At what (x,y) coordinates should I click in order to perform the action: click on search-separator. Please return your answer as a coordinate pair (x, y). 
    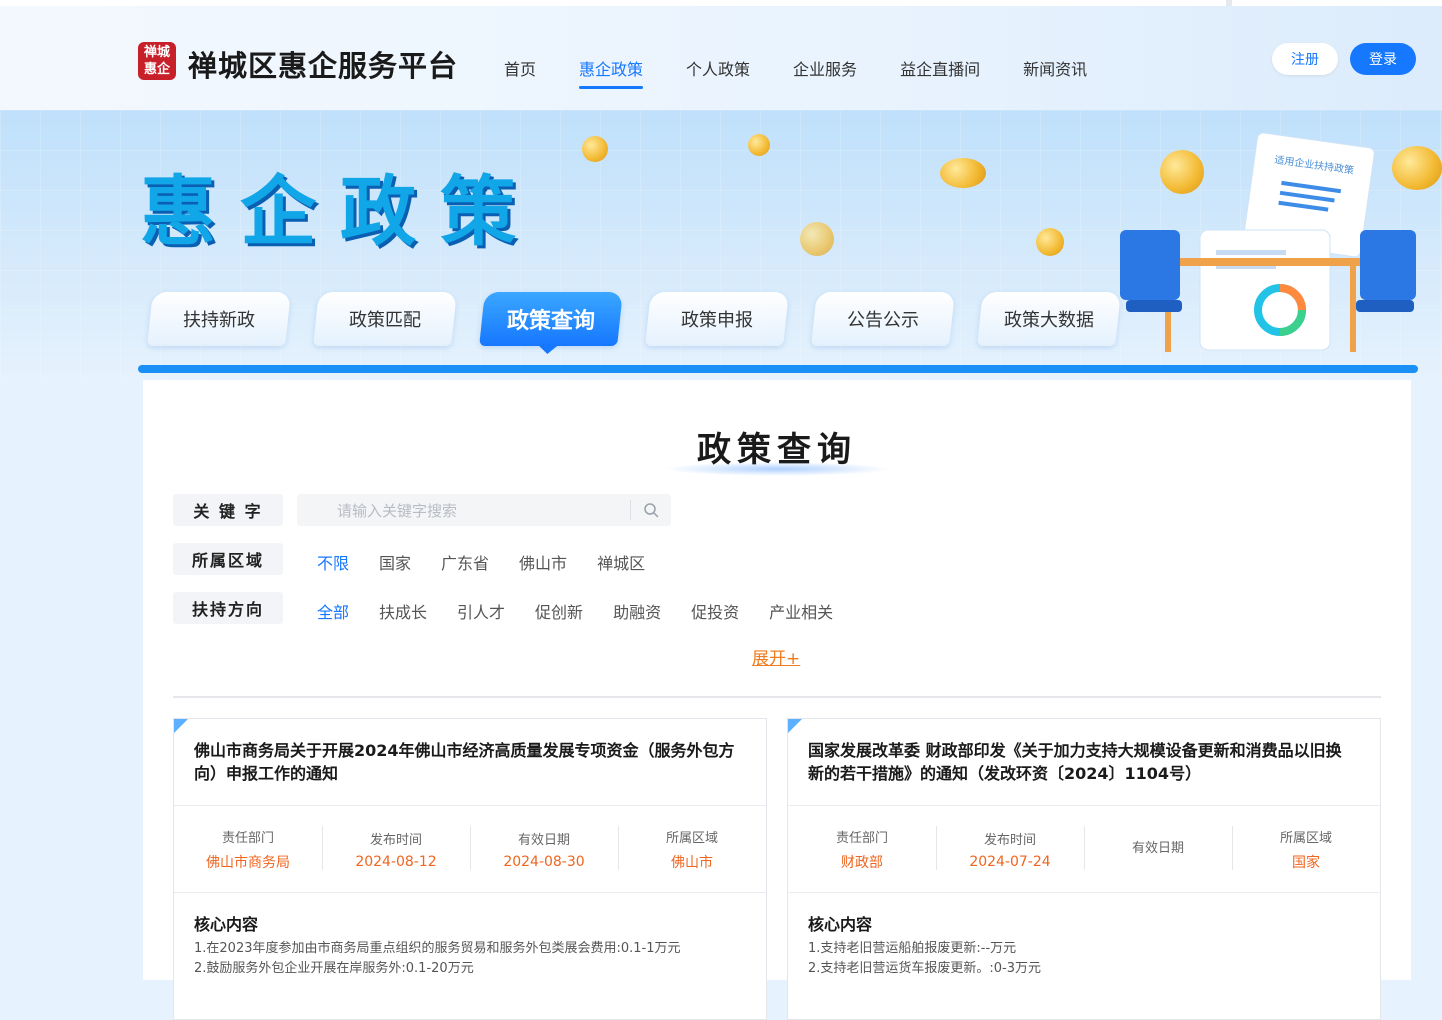
    Looking at the image, I should click on (630, 510).